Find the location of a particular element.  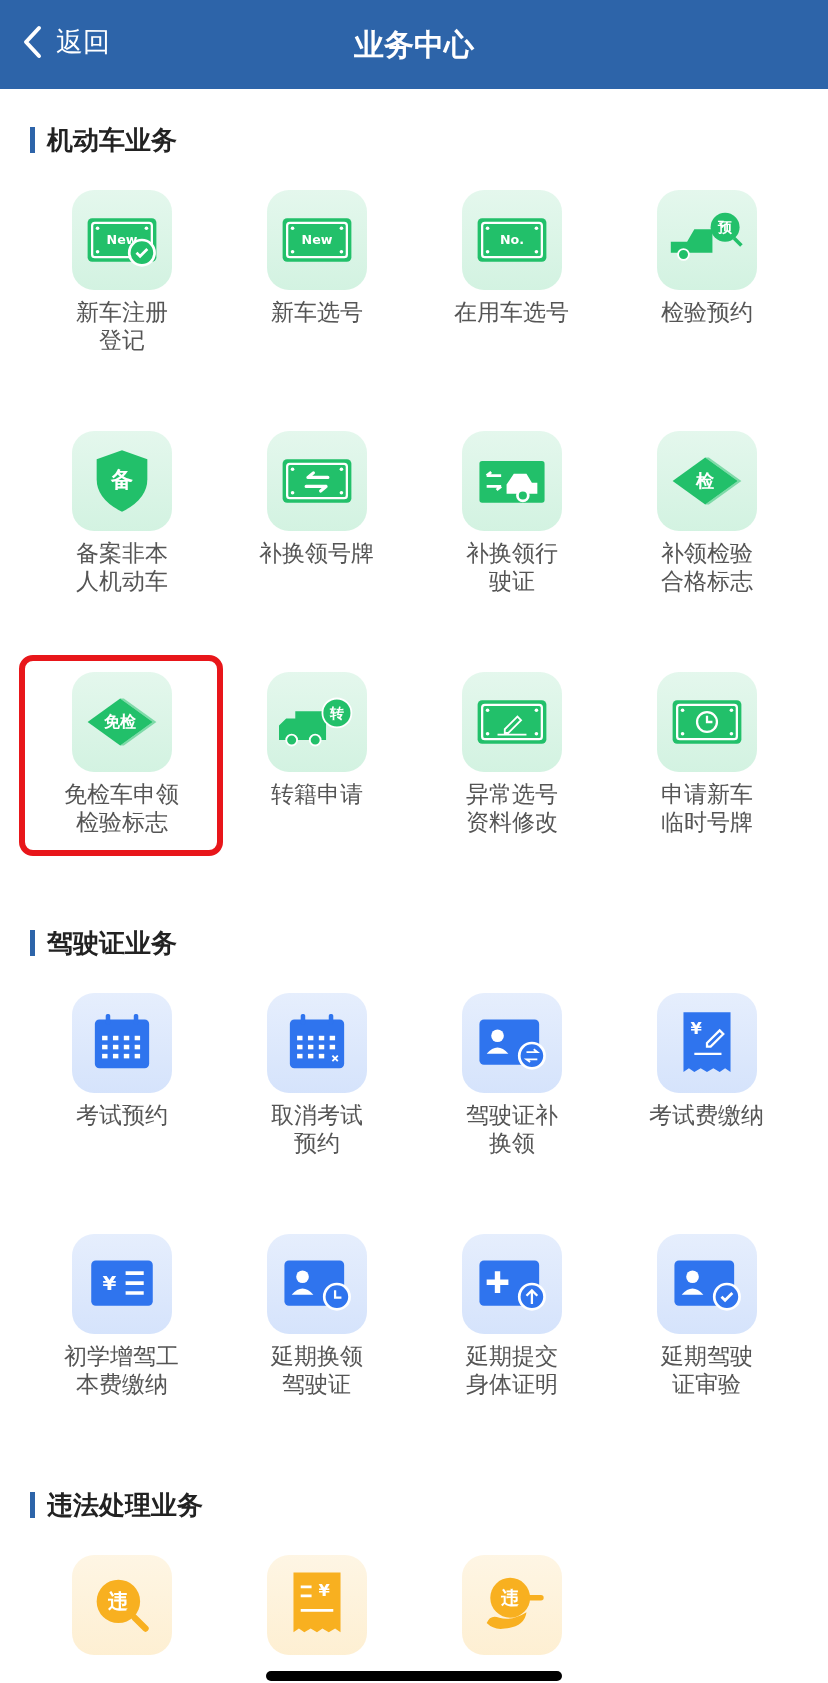

service-tile: 免检 is located at coordinates (121, 722).